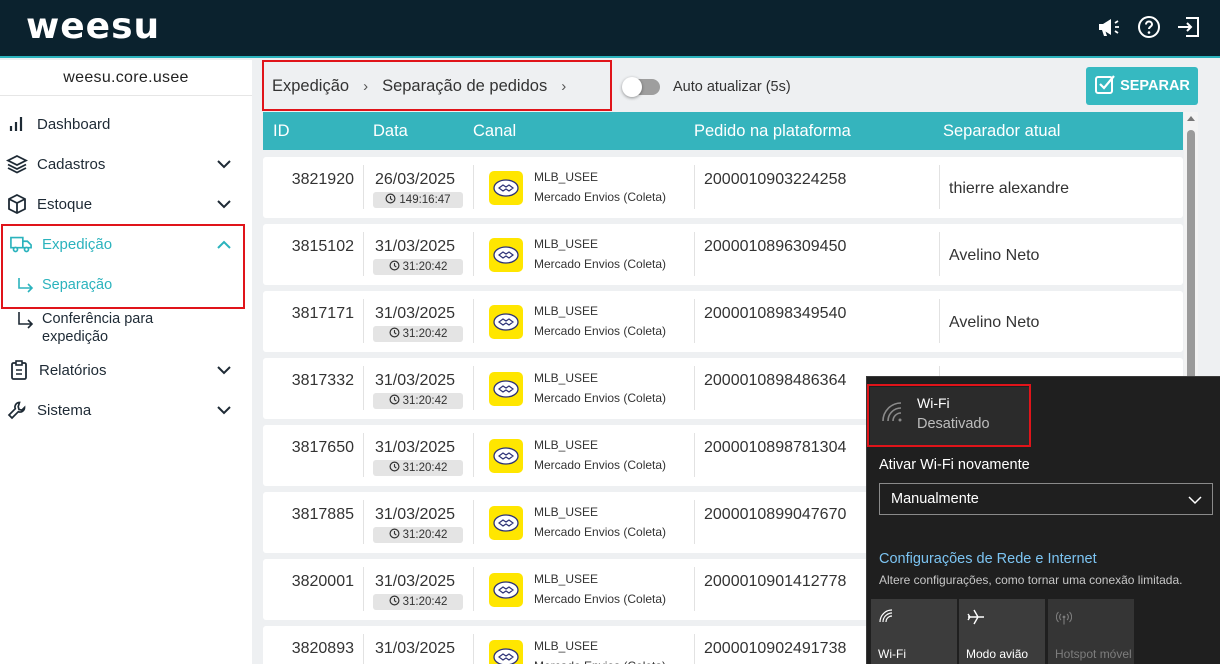 This screenshot has width=1220, height=664. What do you see at coordinates (933, 403) in the screenshot?
I see `wifi-title: Wi-Fi` at bounding box center [933, 403].